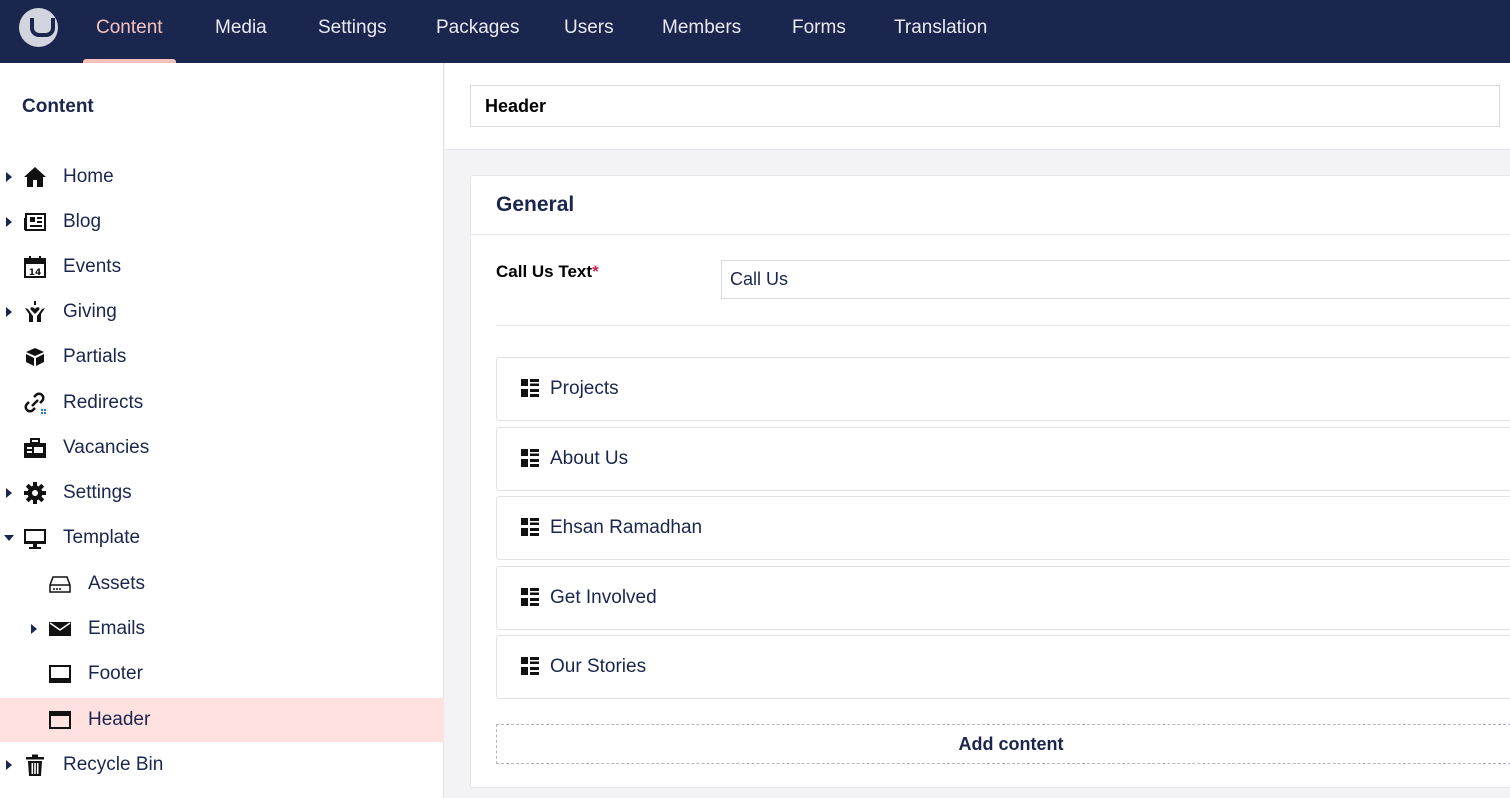 The image size is (1510, 798). I want to click on tree-item-label: Settings, so click(97, 492).